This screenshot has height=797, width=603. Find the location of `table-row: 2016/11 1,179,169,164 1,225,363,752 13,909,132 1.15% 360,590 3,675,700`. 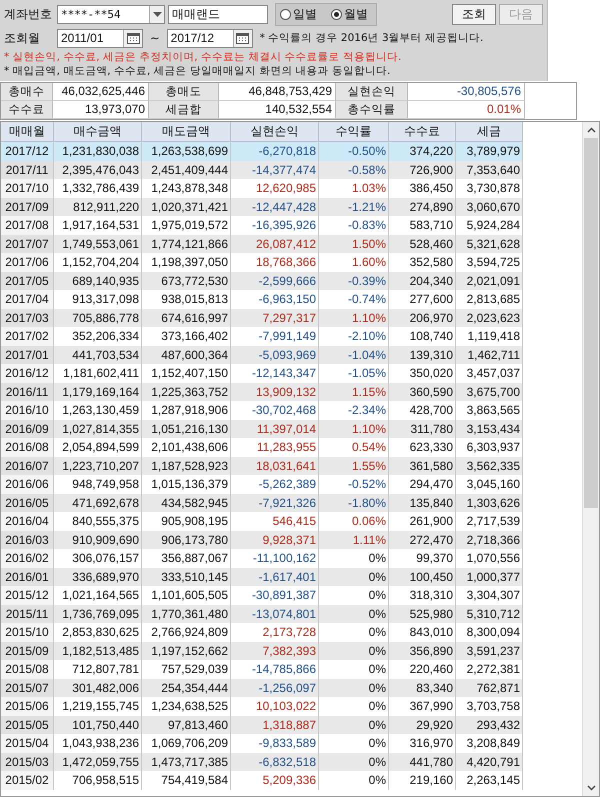

table-row: 2016/11 1,179,169,164 1,225,363,752 13,909,132 1.15% 360,590 3,675,700 is located at coordinates (262, 391).